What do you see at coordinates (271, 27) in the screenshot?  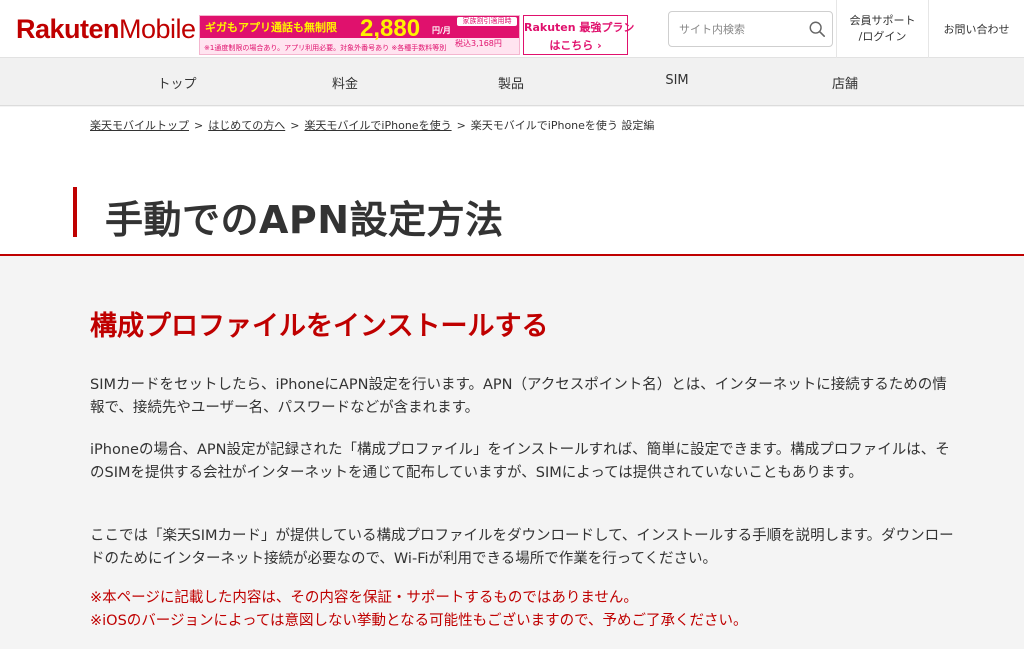 I see `promo-lead: ギガもアプリ通話も無制限` at bounding box center [271, 27].